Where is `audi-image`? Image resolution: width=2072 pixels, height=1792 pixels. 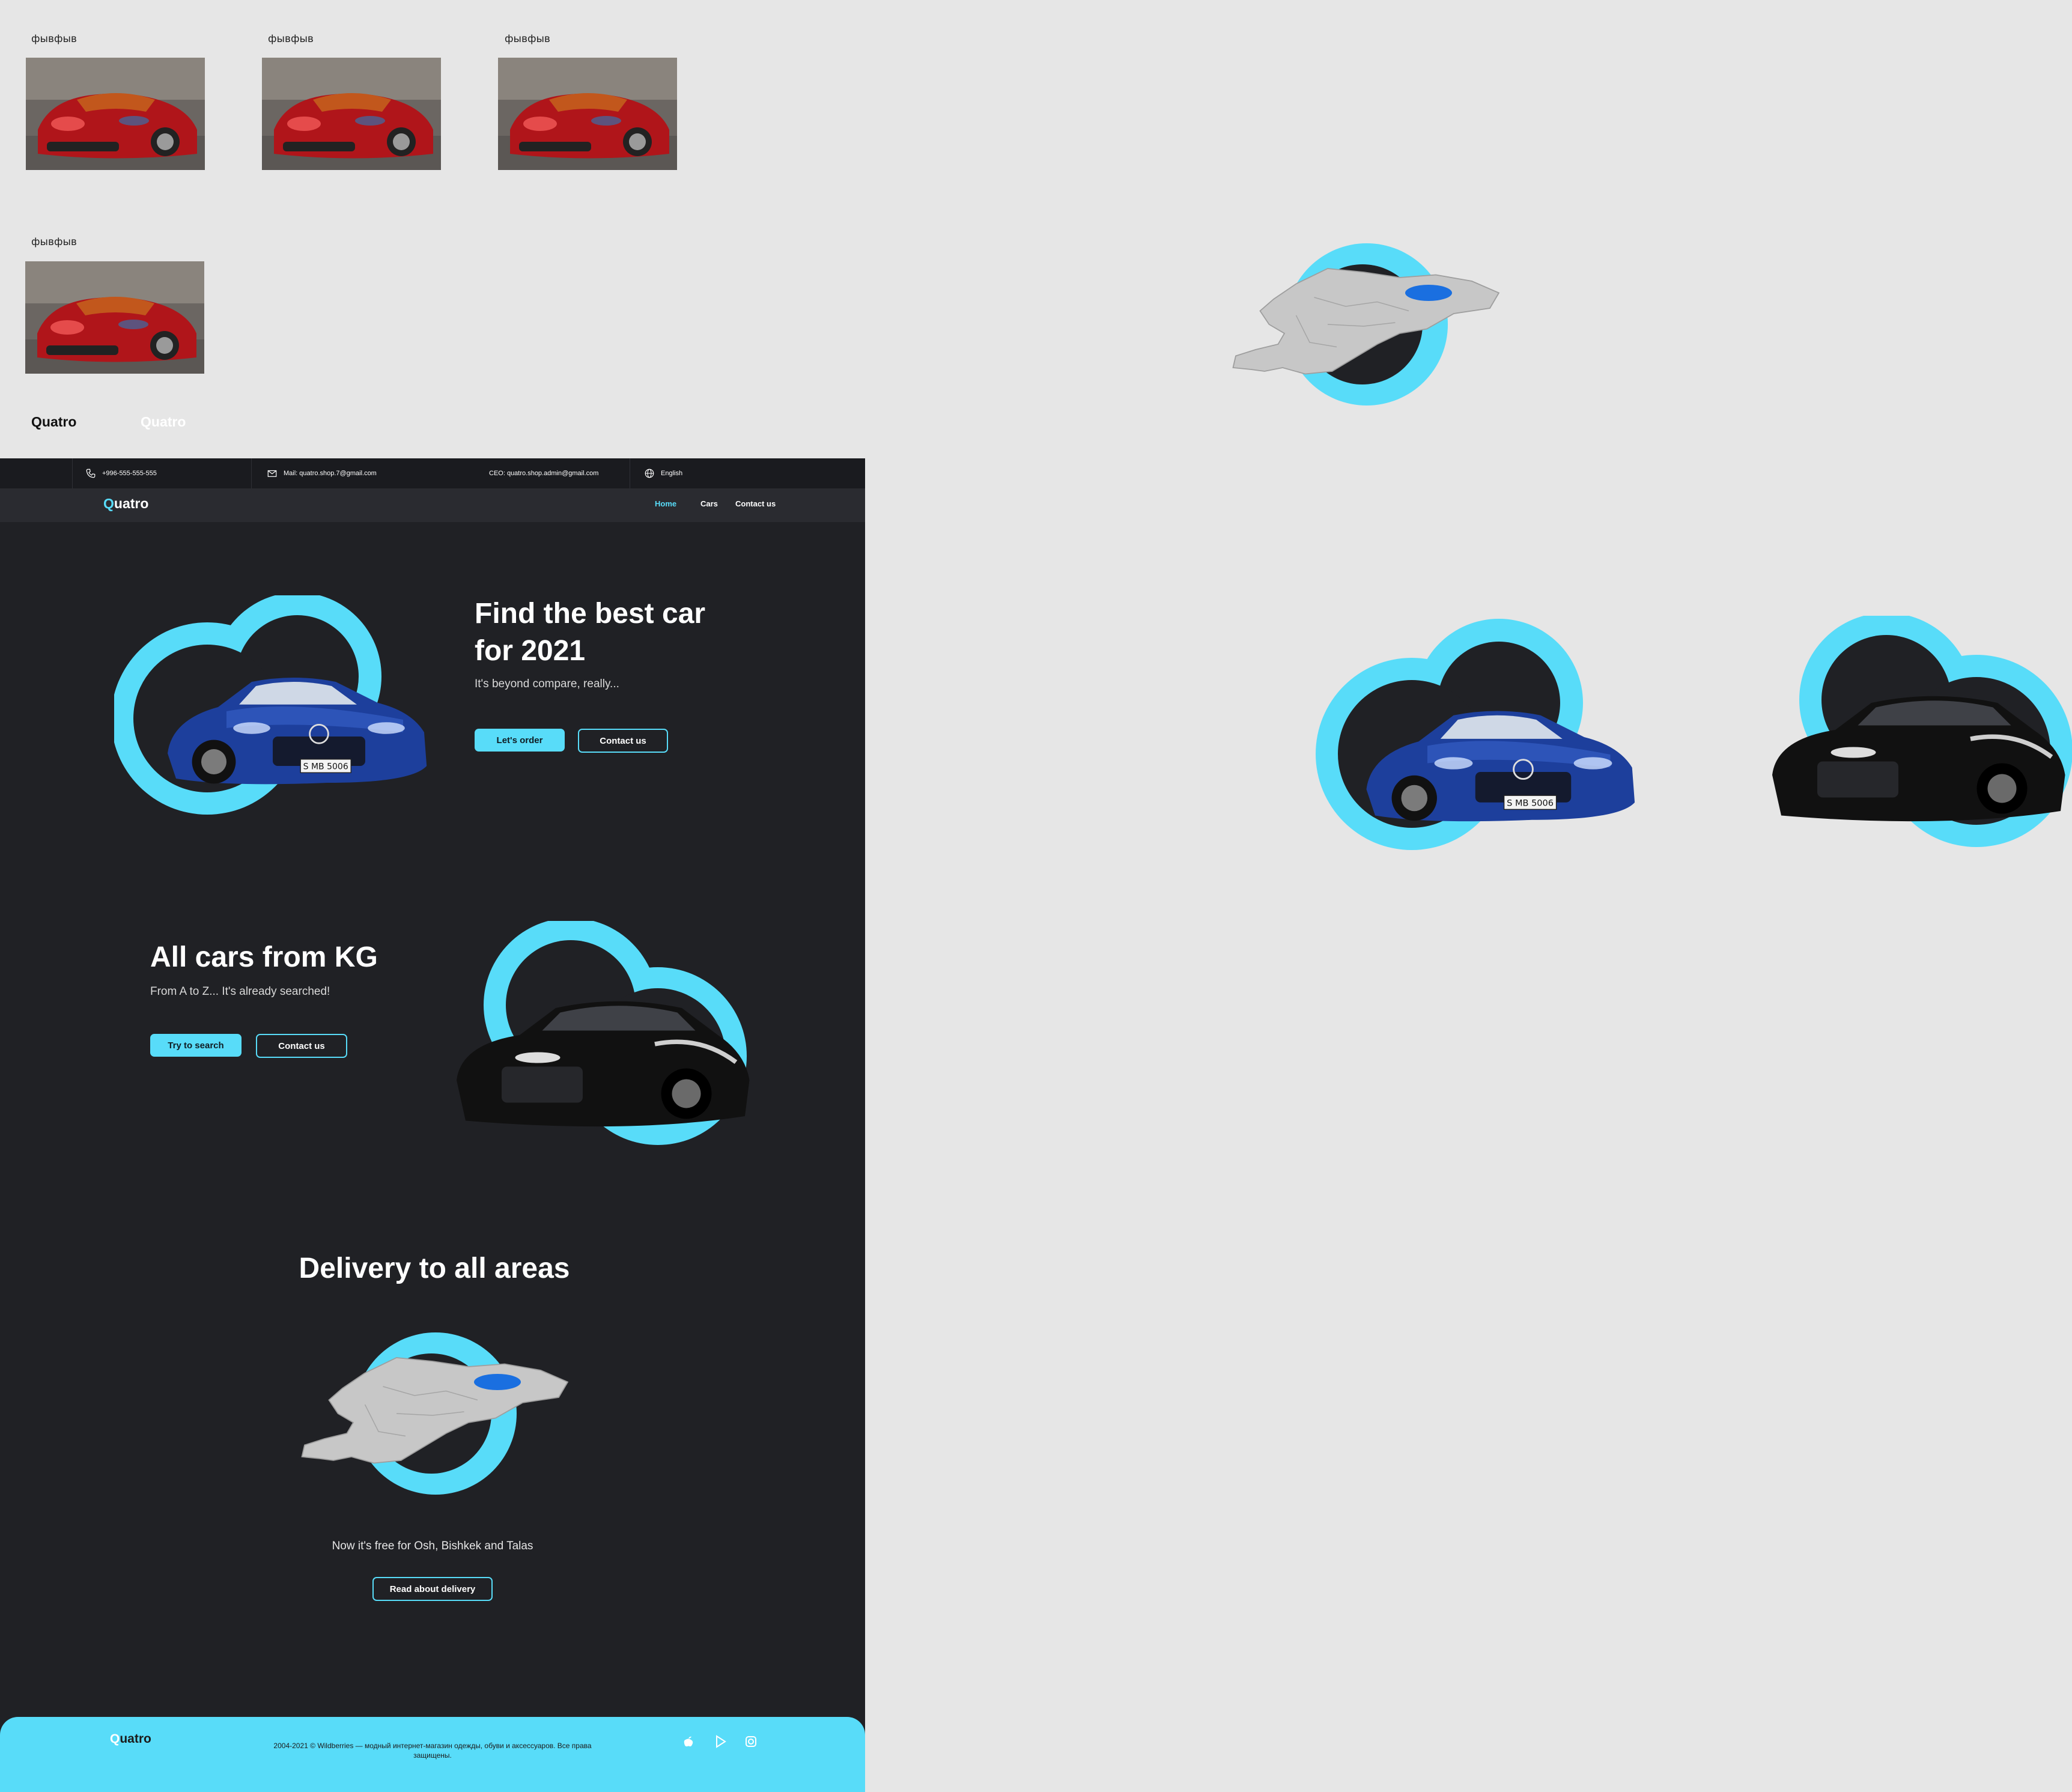
audi-image is located at coordinates (598, 1033).